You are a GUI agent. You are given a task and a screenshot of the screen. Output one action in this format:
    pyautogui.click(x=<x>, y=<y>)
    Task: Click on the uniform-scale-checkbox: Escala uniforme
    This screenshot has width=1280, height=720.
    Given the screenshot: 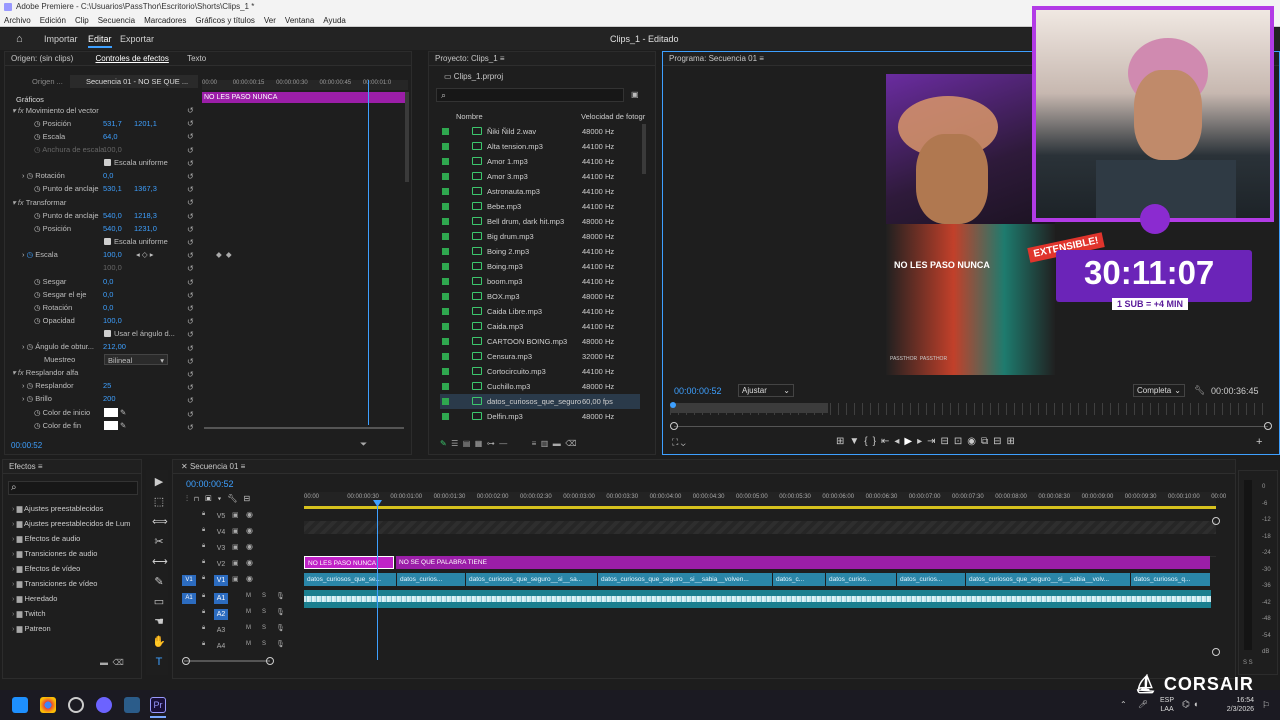 What is the action you would take?
    pyautogui.click(x=136, y=162)
    